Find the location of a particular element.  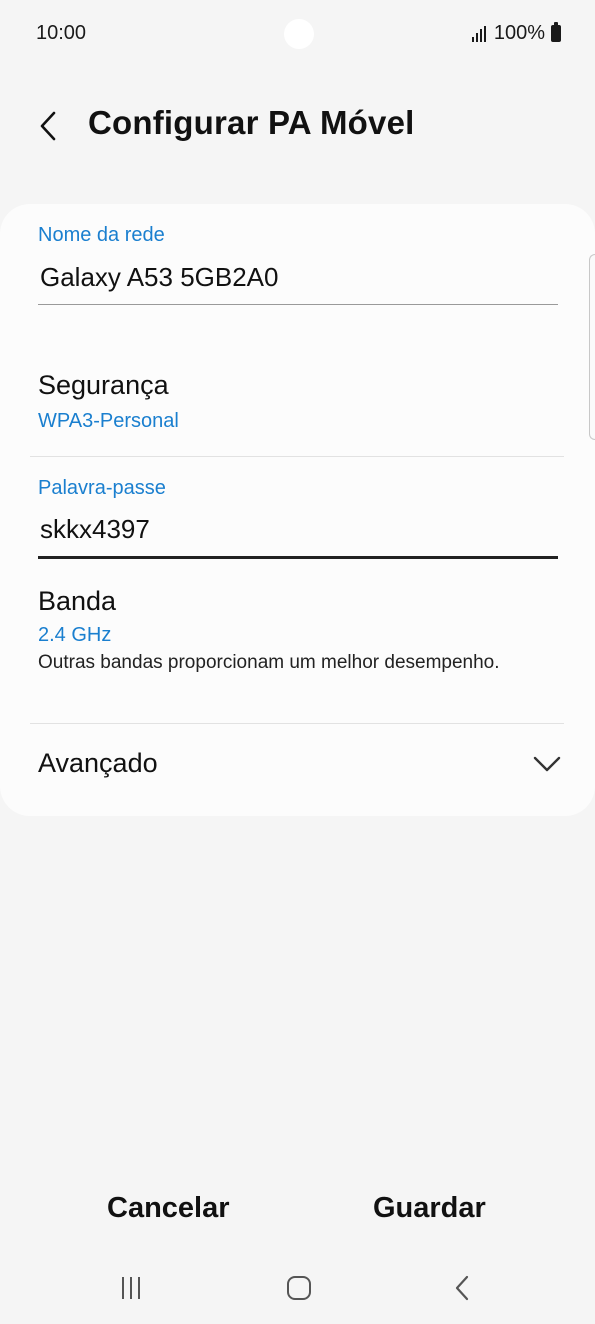

status-bar: 10:00 100% is located at coordinates (297, 33).